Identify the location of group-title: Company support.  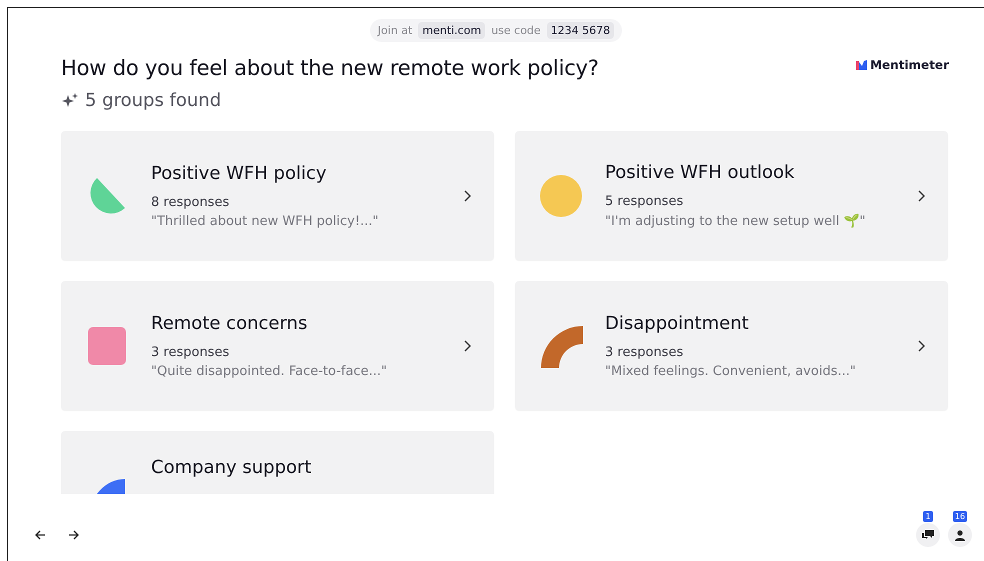
(231, 467).